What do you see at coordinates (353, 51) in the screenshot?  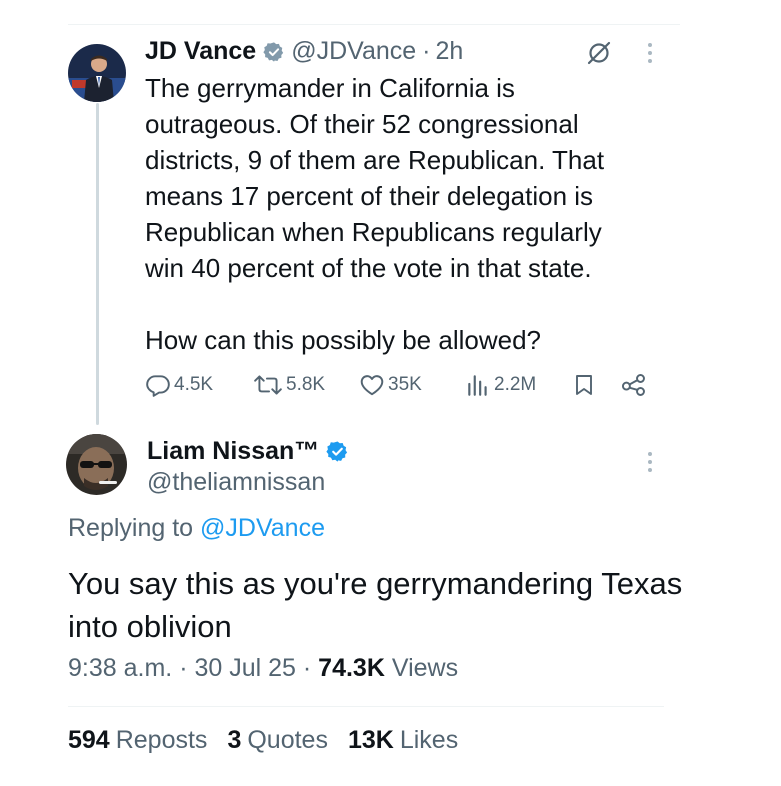 I see `author-handle: @JDVance` at bounding box center [353, 51].